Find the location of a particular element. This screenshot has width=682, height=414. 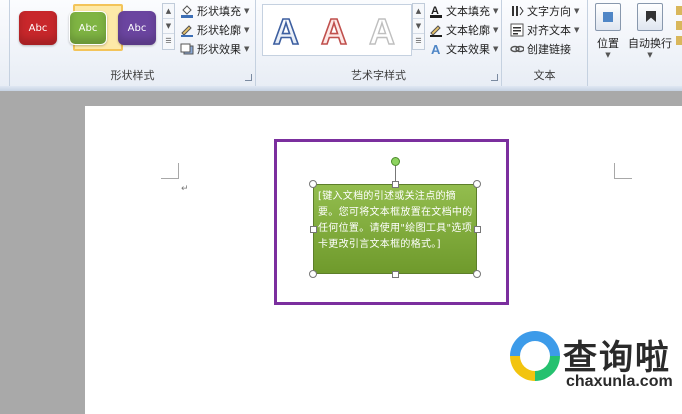

create-link-label: 创建链接 is located at coordinates (549, 49).